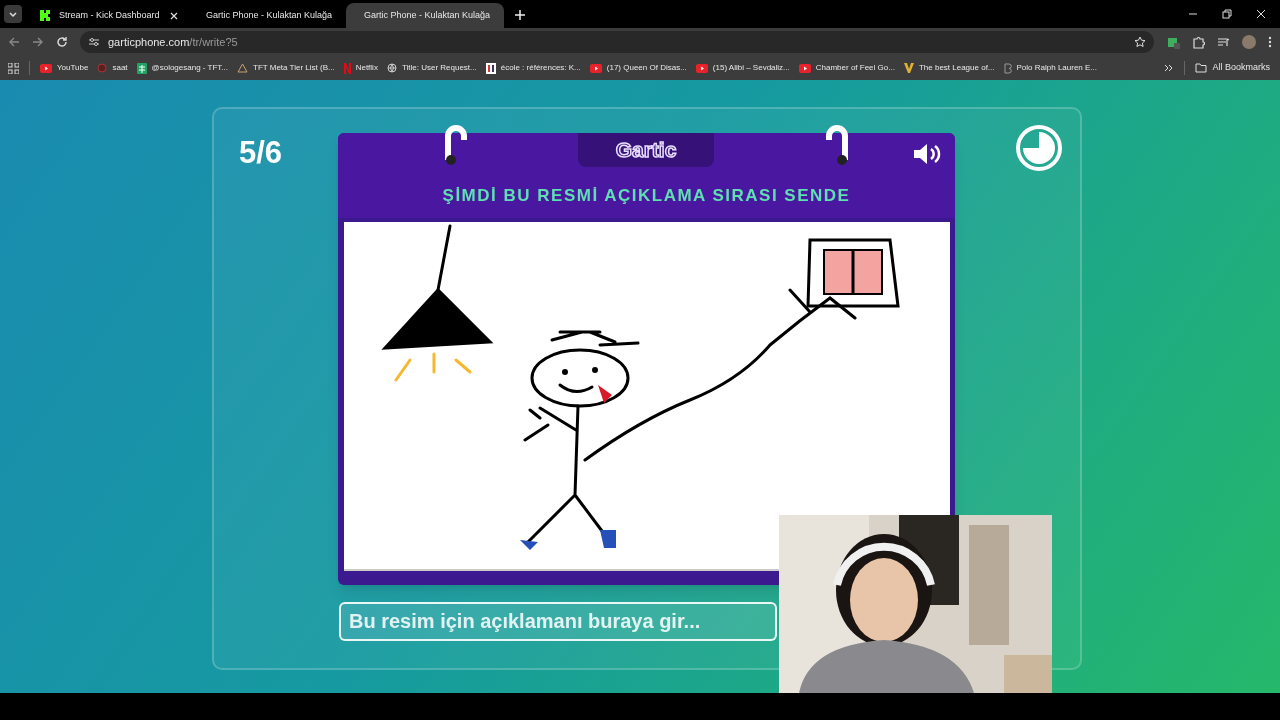  I want to click on chevron-icon, so click(13, 14).